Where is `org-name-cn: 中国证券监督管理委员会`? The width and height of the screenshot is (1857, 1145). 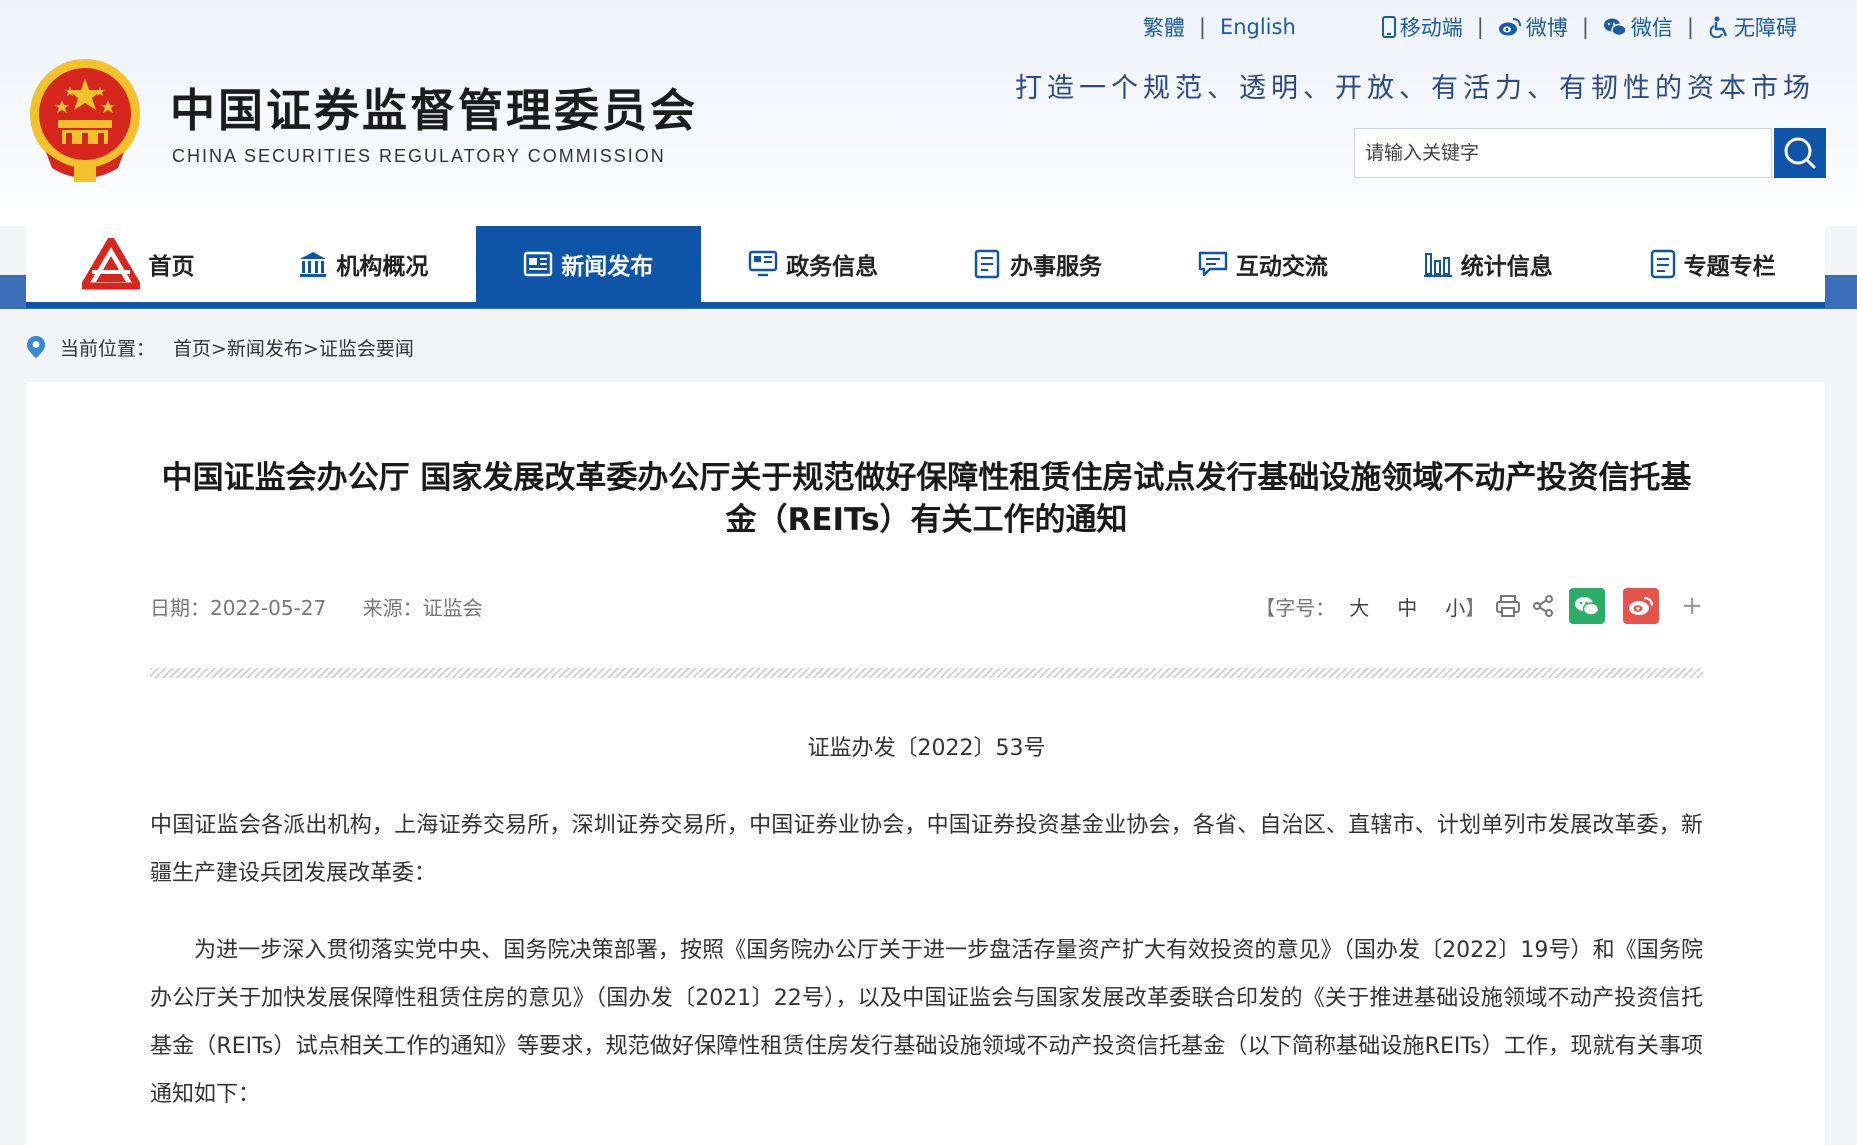
org-name-cn: 中国证券监督管理委员会 is located at coordinates (434, 106).